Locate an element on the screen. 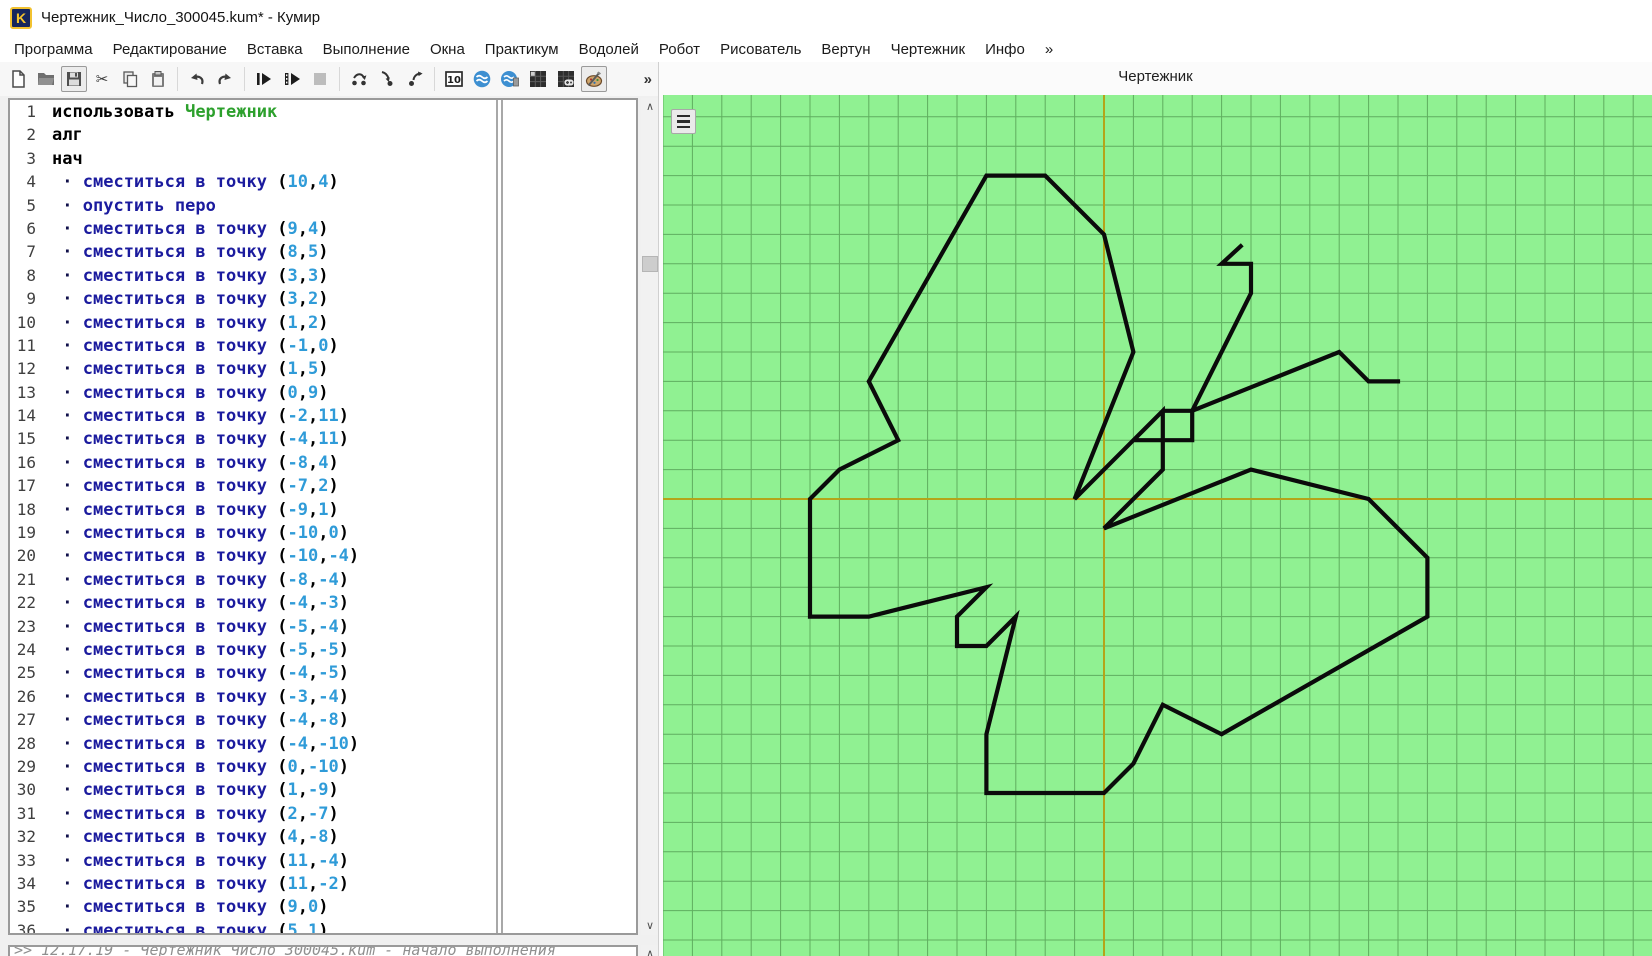  toolbar: ✂ 10 » is located at coordinates (329, 79).